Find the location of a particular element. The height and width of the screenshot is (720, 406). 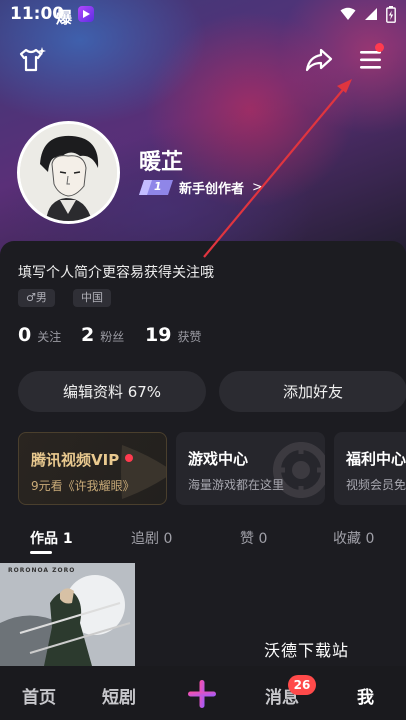

annotation-arrow-icon is located at coordinates (277, 168).